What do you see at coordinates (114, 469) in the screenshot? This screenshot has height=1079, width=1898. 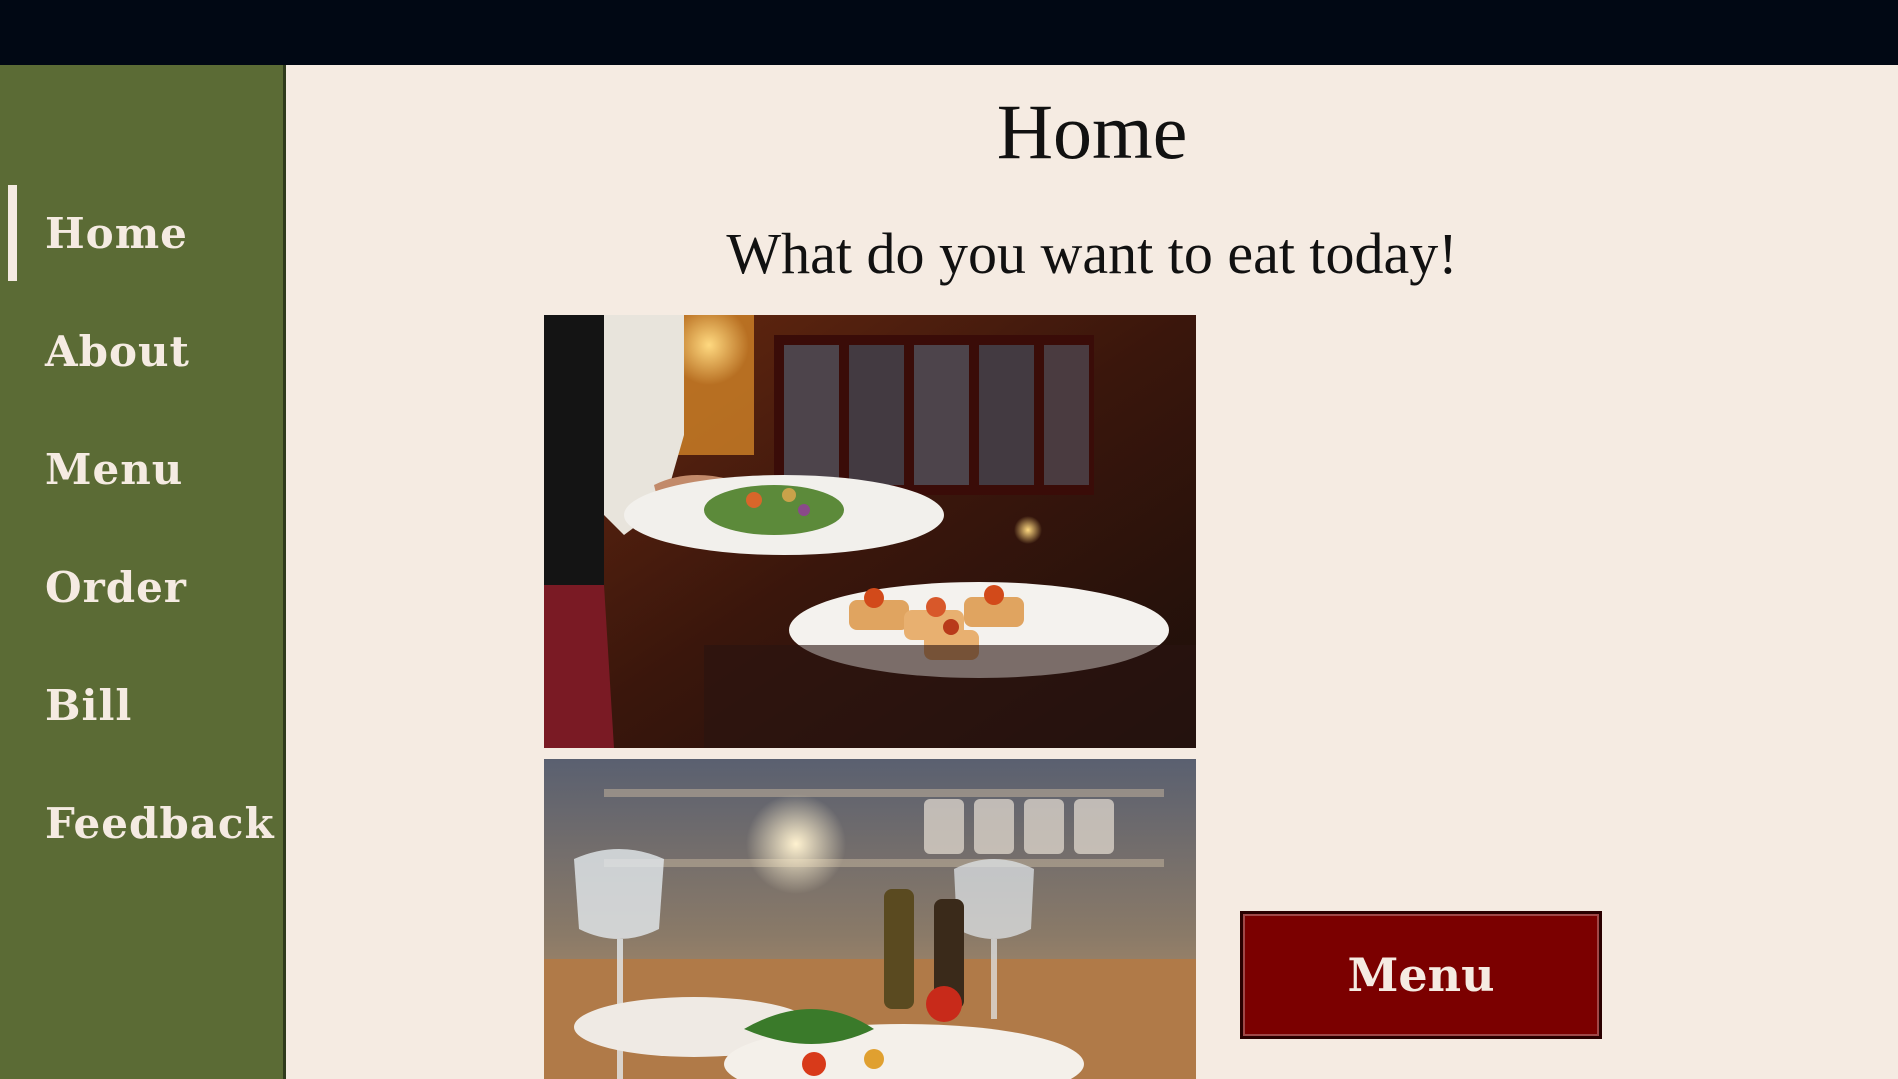 I see `sidebar-item-label: Menu` at bounding box center [114, 469].